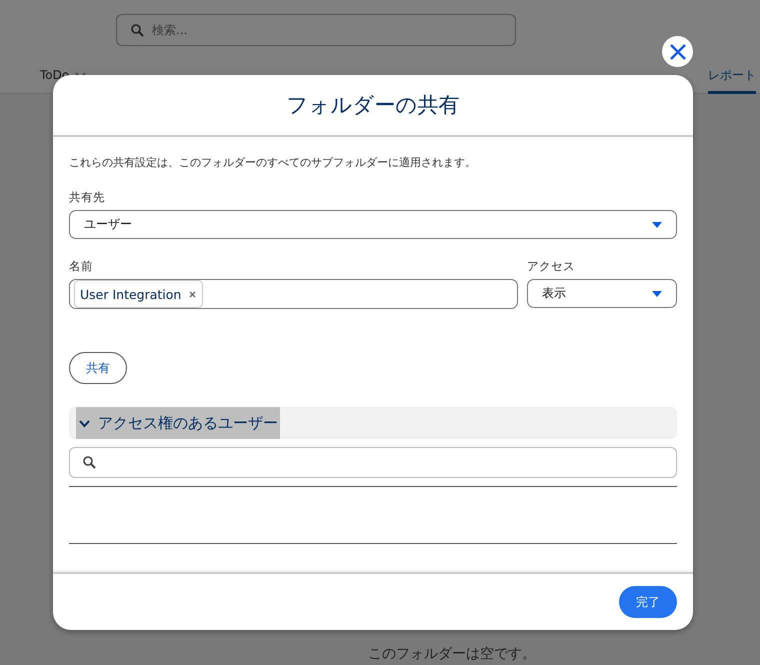  Describe the element at coordinates (87, 197) in the screenshot. I see `field-label: 共有先` at that location.